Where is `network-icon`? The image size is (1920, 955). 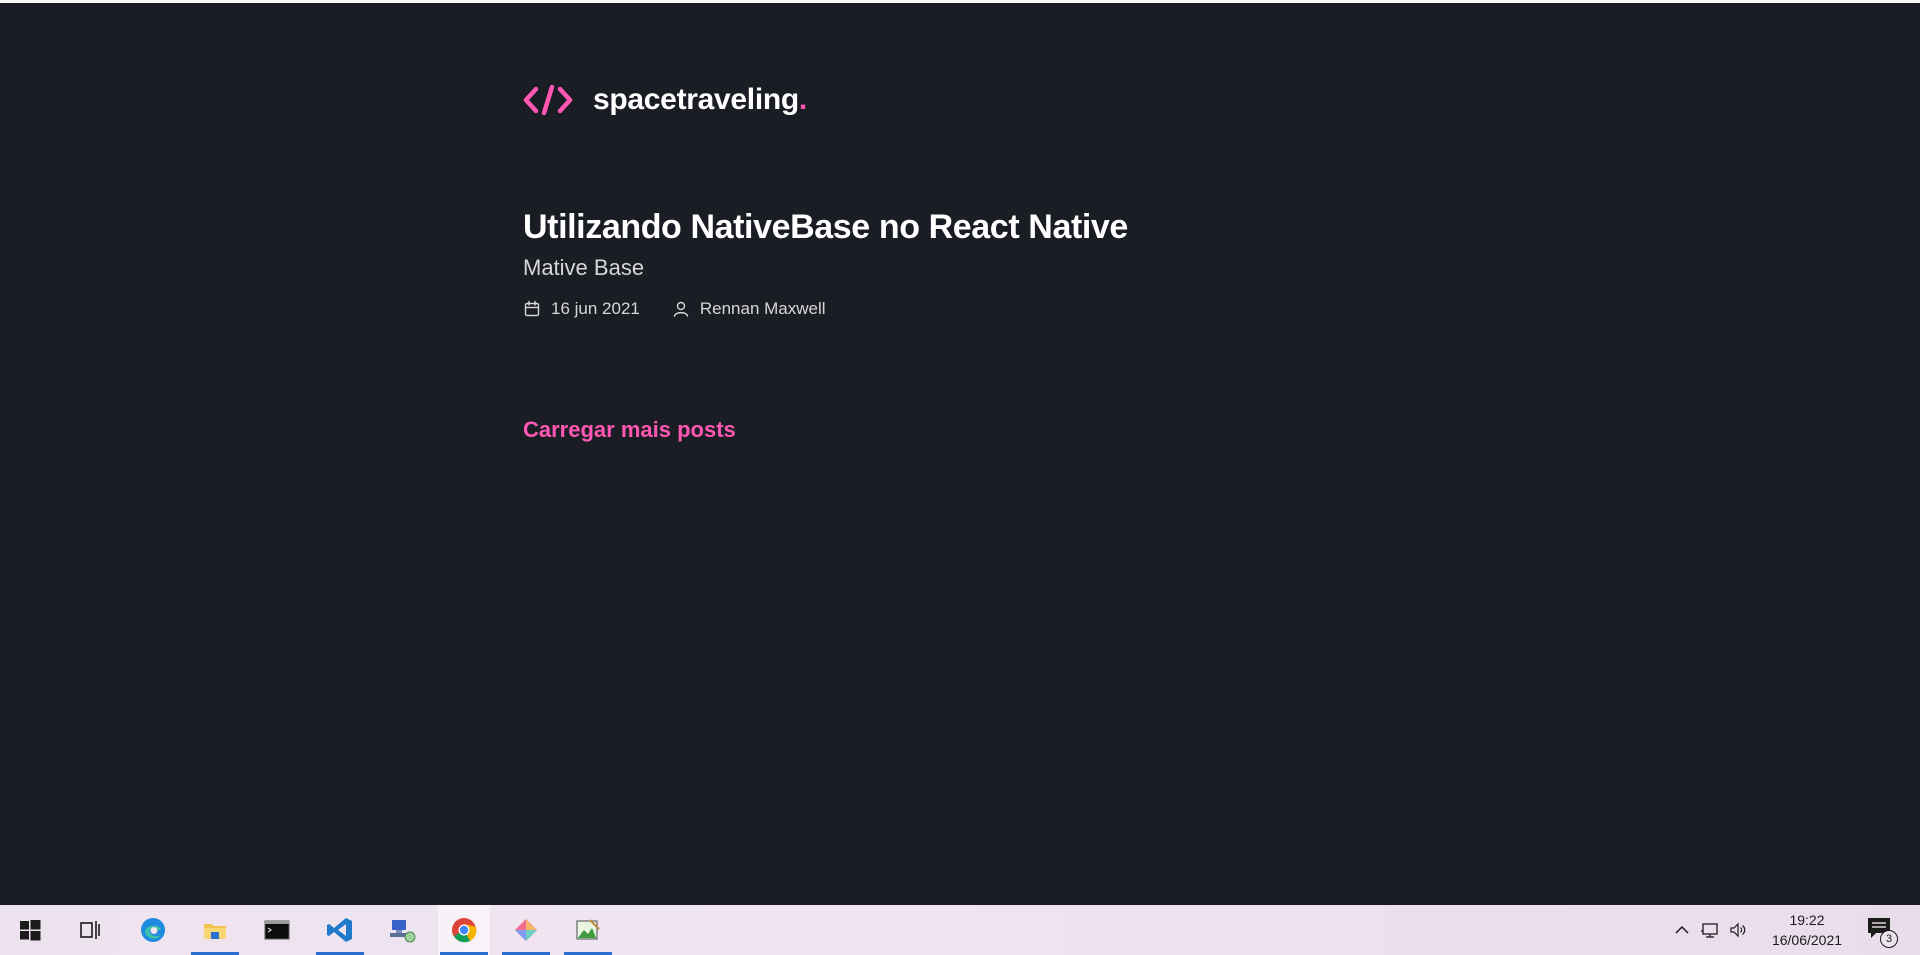
network-icon is located at coordinates (1710, 930).